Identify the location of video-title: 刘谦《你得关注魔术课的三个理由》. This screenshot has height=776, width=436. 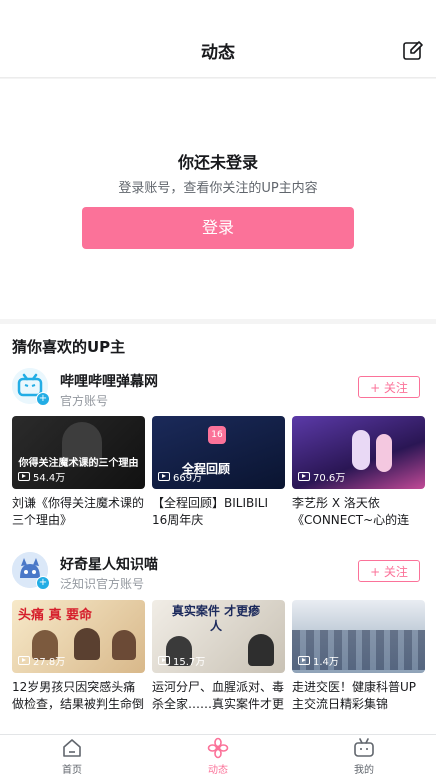
(78, 511).